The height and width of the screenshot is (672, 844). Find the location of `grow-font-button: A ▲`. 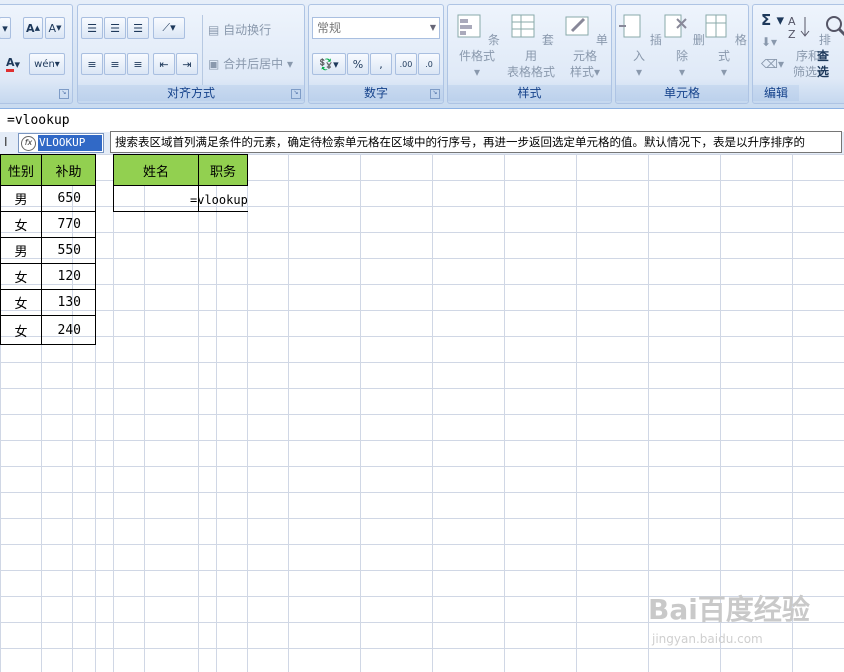

grow-font-button: A ▲ is located at coordinates (33, 28).